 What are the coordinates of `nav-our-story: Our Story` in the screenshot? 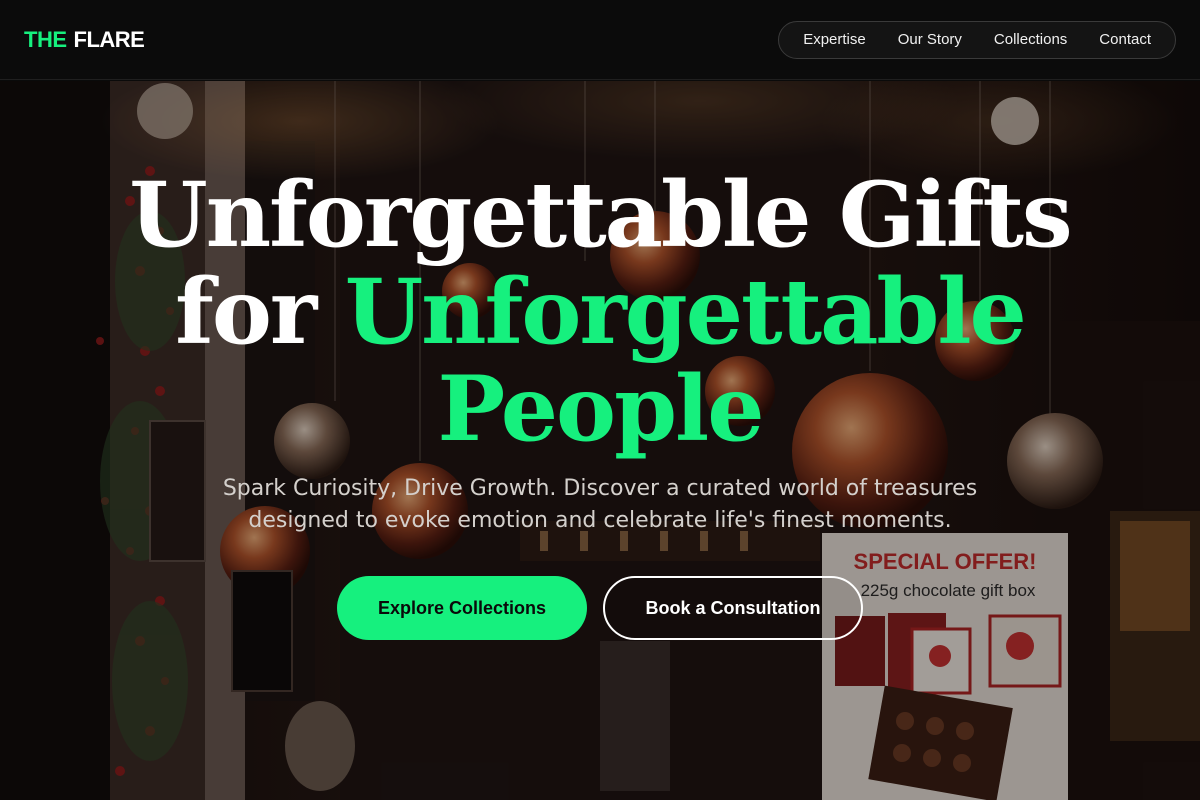 It's located at (930, 40).